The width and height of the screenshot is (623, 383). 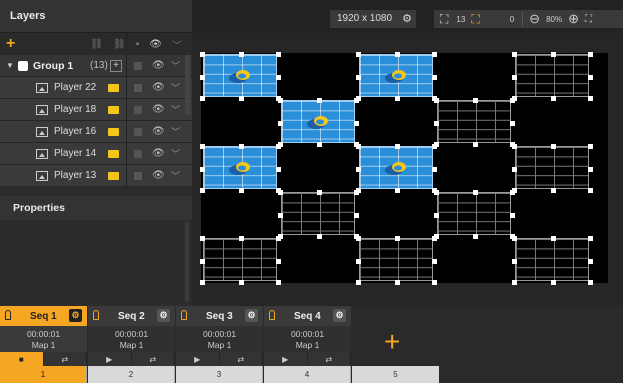 I want to click on layers-scrollbar, so click(x=187, y=85).